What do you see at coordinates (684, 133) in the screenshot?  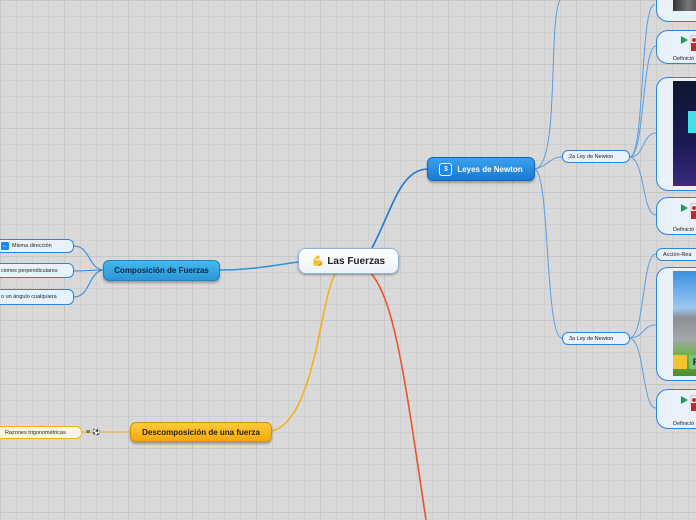 I see `video-thumbnail` at bounding box center [684, 133].